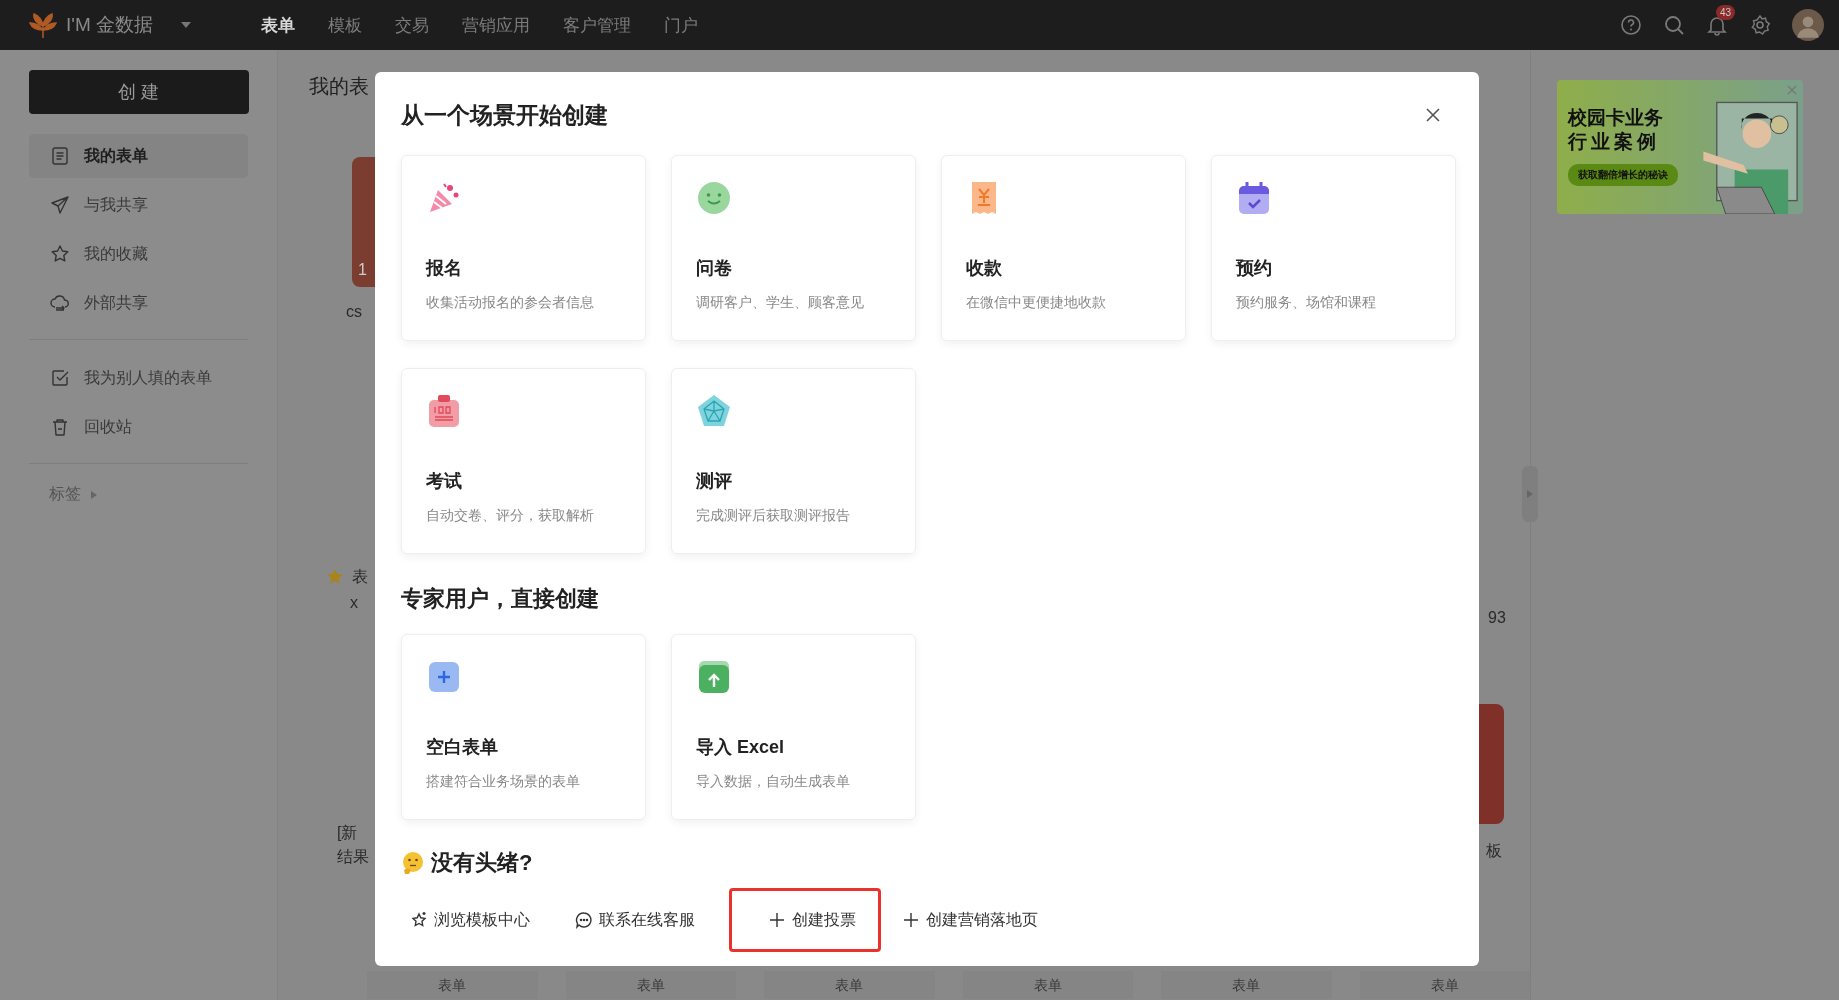 This screenshot has height=1000, width=1839. What do you see at coordinates (975, 920) in the screenshot?
I see `action-link: 创建营销落地页` at bounding box center [975, 920].